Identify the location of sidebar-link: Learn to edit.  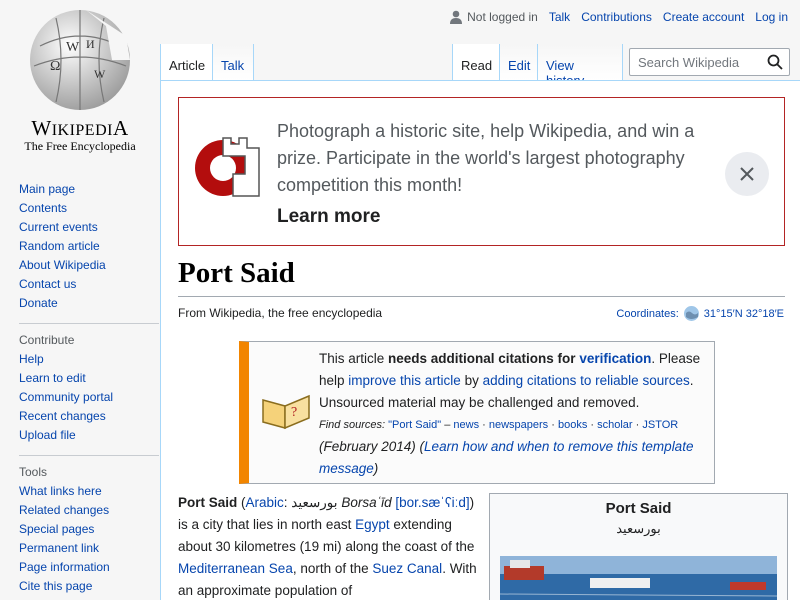
(52, 378).